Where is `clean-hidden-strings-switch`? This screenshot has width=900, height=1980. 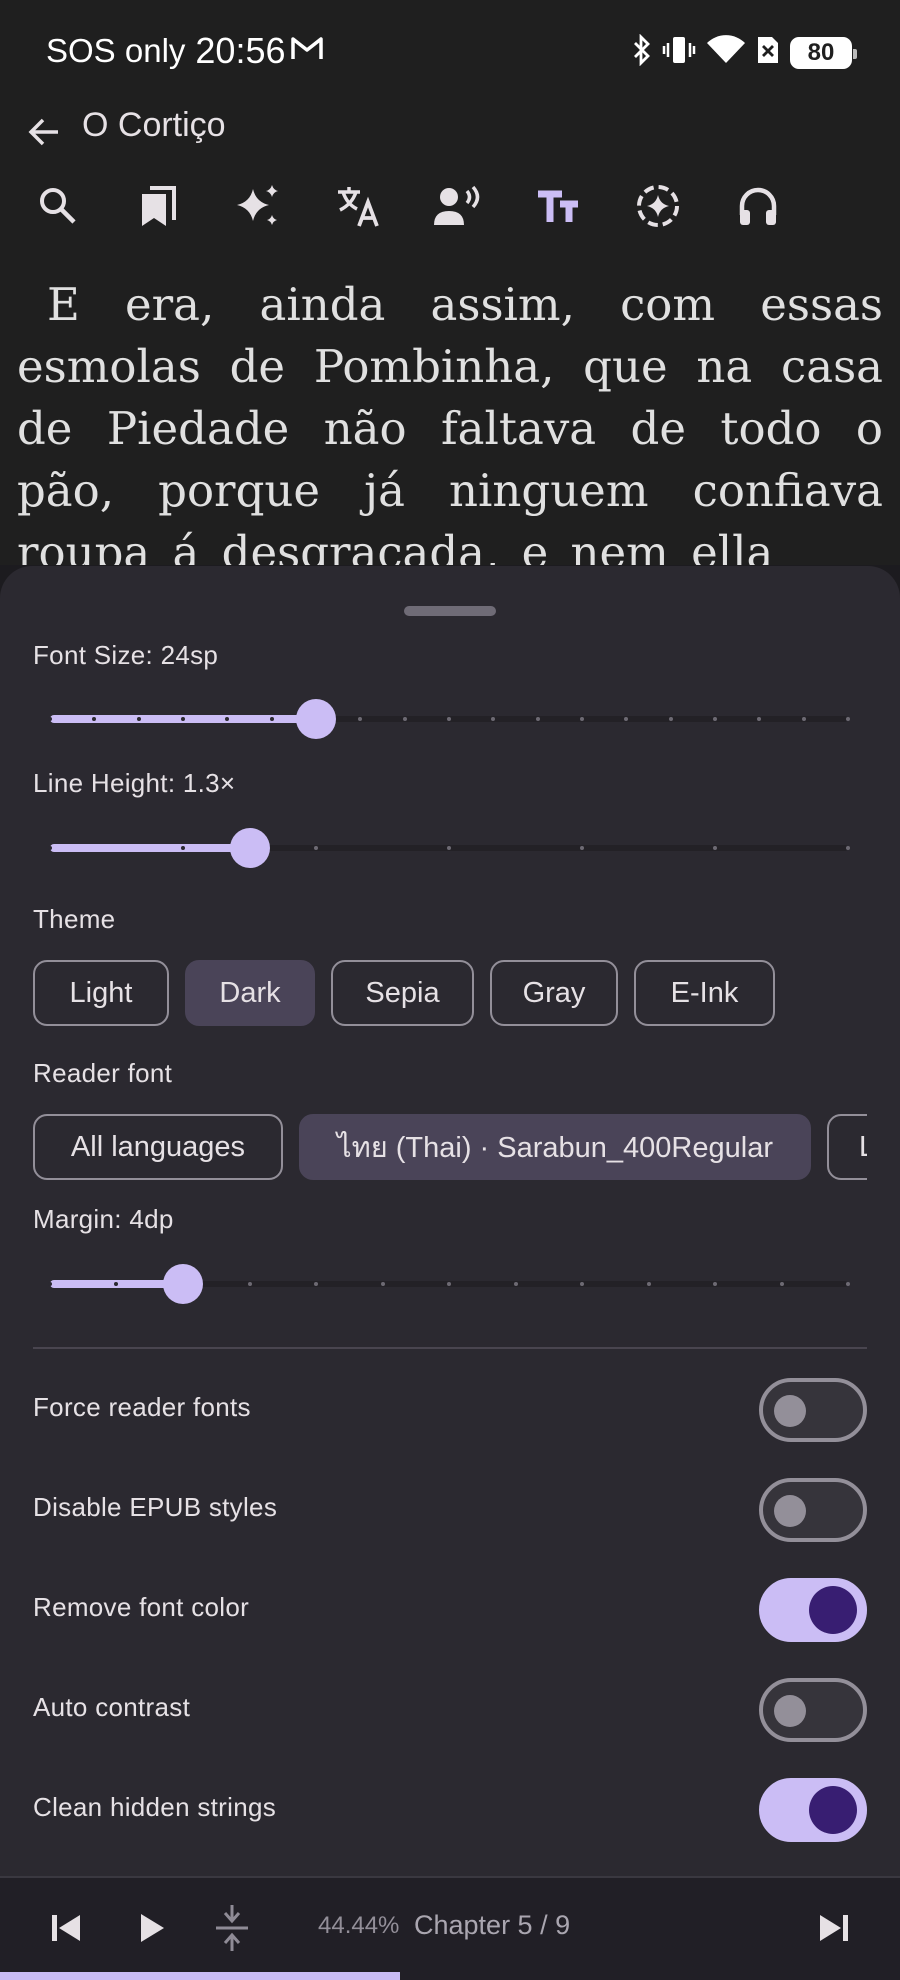 clean-hidden-strings-switch is located at coordinates (813, 1810).